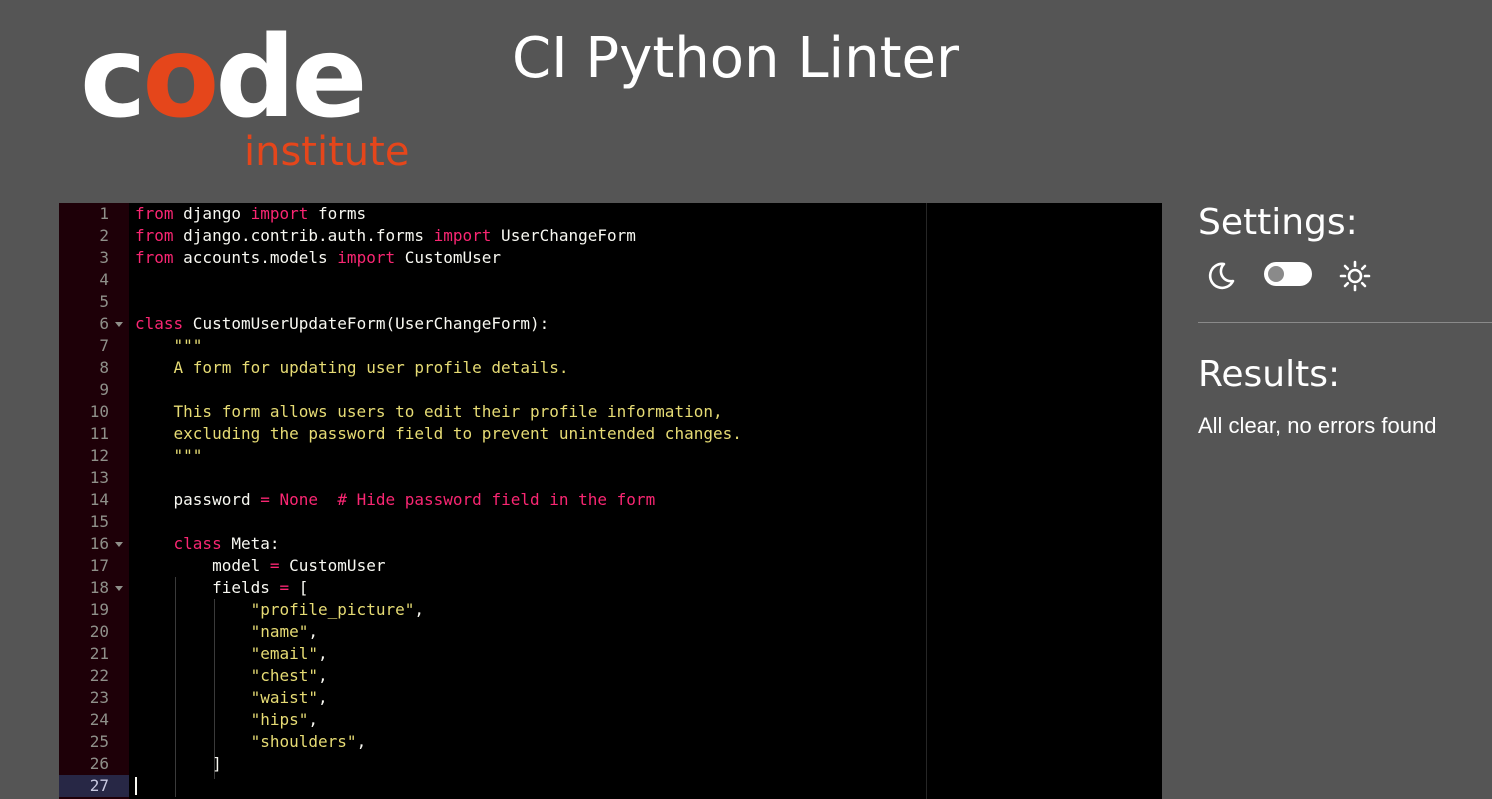 This screenshot has width=1492, height=799. Describe the element at coordinates (1288, 274) in the screenshot. I see `theme-toggle` at that location.